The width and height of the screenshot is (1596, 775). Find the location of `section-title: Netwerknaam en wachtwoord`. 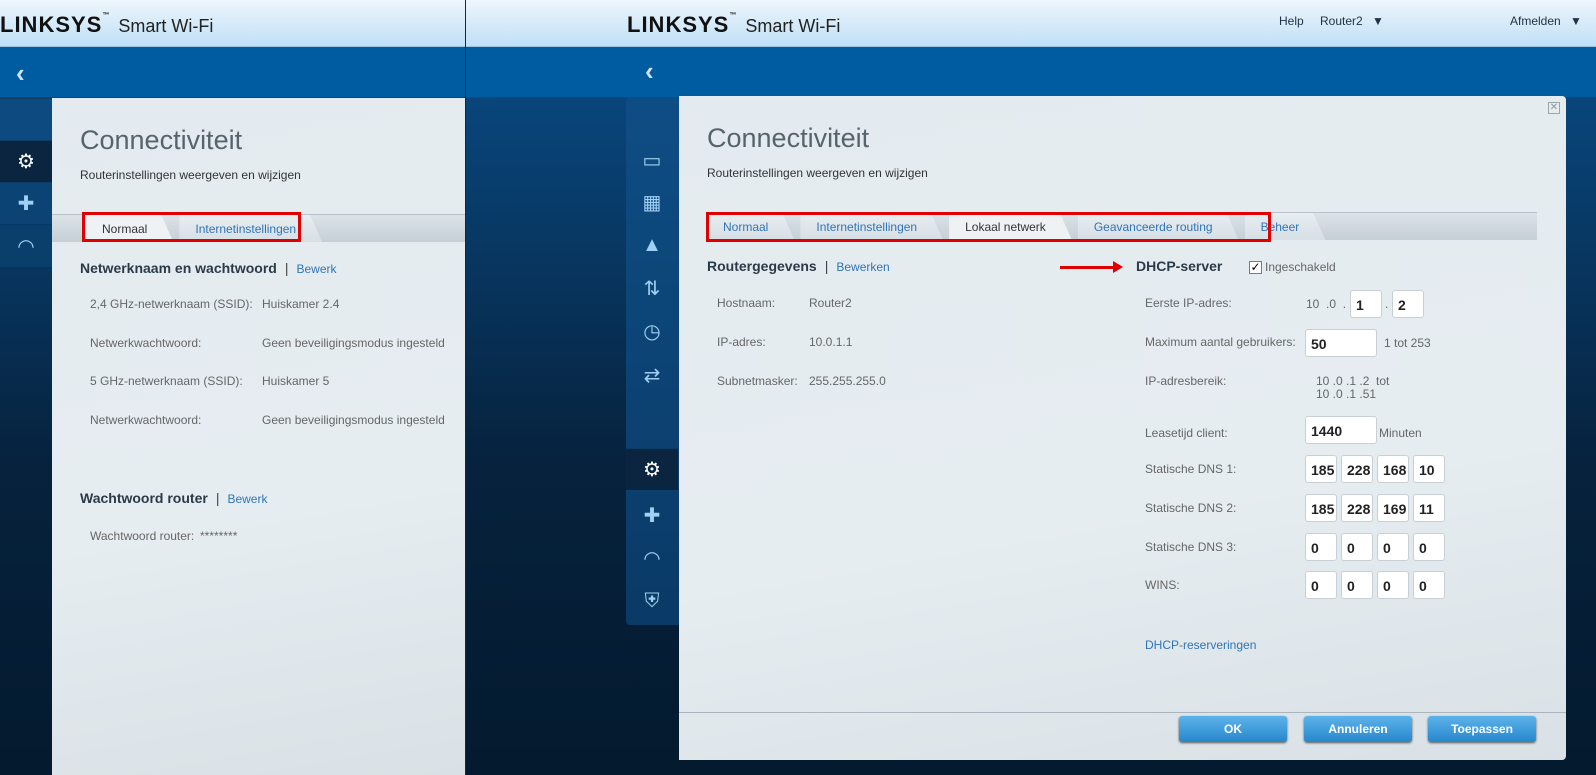

section-title: Netwerknaam en wachtwoord is located at coordinates (178, 268).